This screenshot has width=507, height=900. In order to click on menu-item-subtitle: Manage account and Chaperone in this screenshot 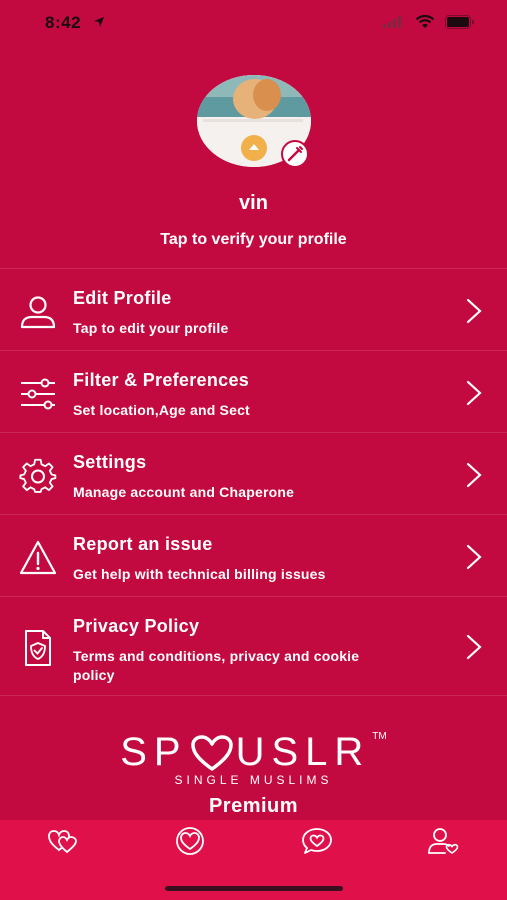, I will do `click(184, 492)`.